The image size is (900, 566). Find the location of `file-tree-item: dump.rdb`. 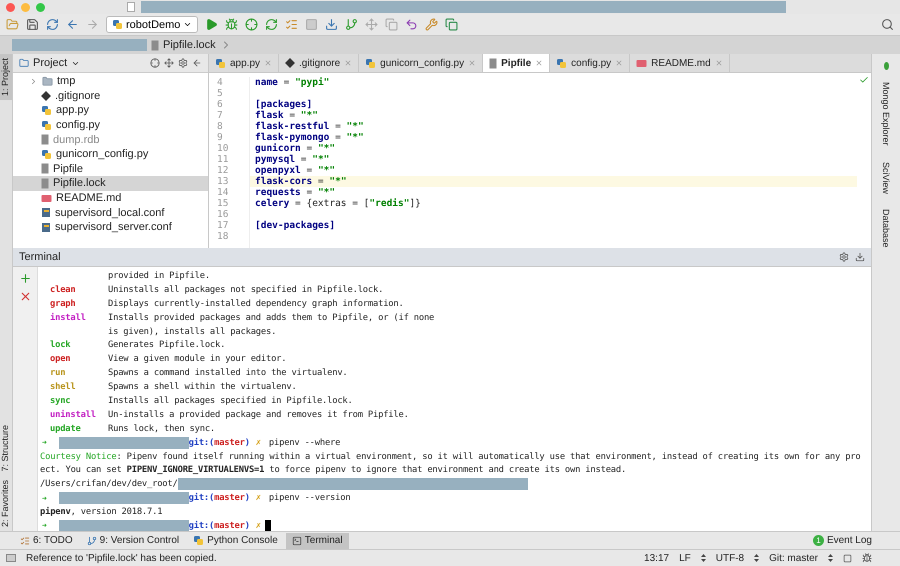

file-tree-item: dump.rdb is located at coordinates (110, 139).